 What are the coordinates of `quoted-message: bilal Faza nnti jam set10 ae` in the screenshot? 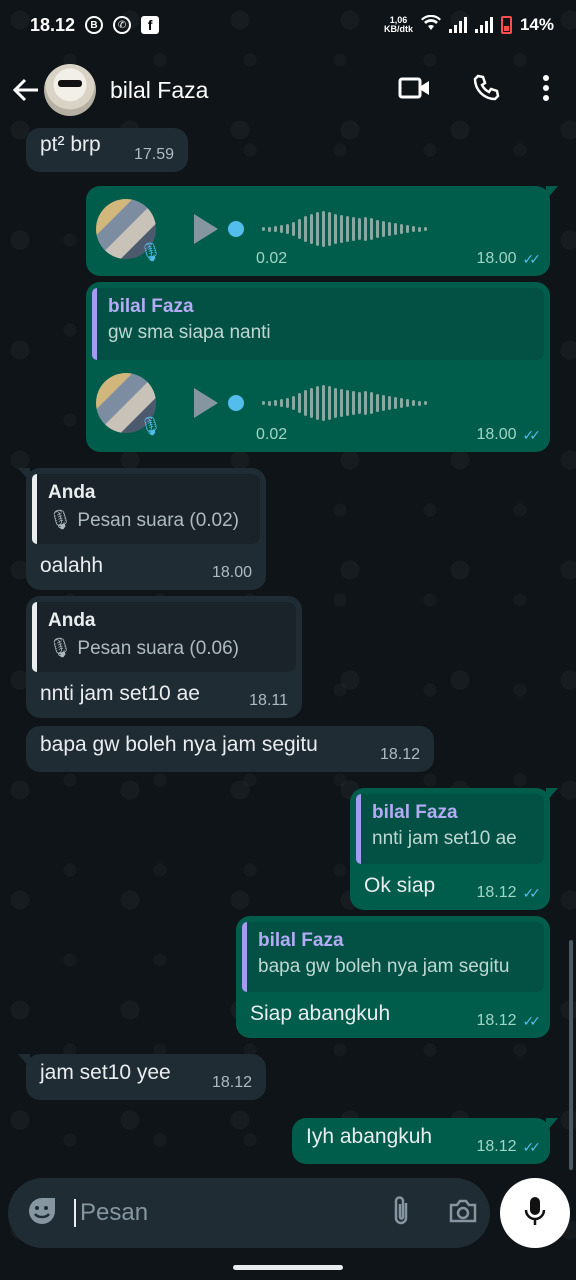 It's located at (450, 829).